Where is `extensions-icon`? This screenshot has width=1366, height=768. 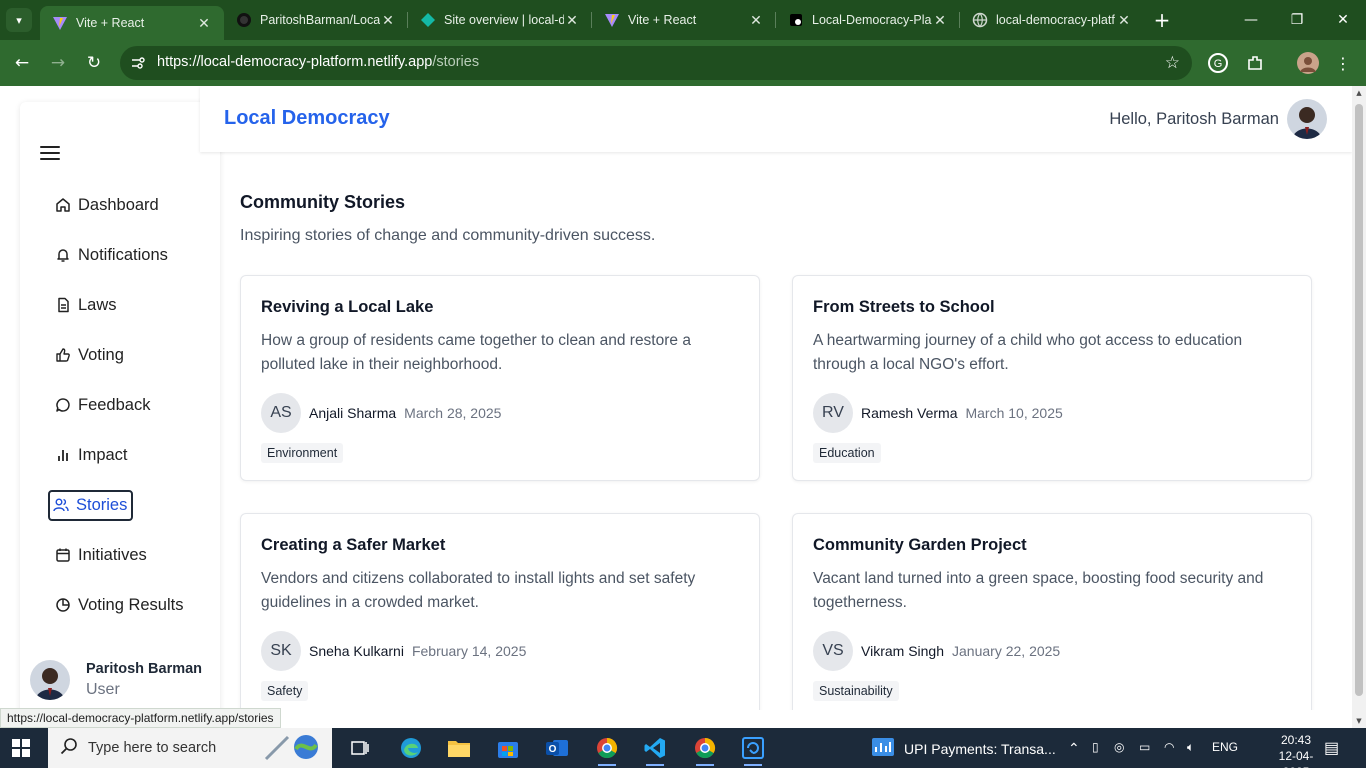
extensions-icon is located at coordinates (1255, 63).